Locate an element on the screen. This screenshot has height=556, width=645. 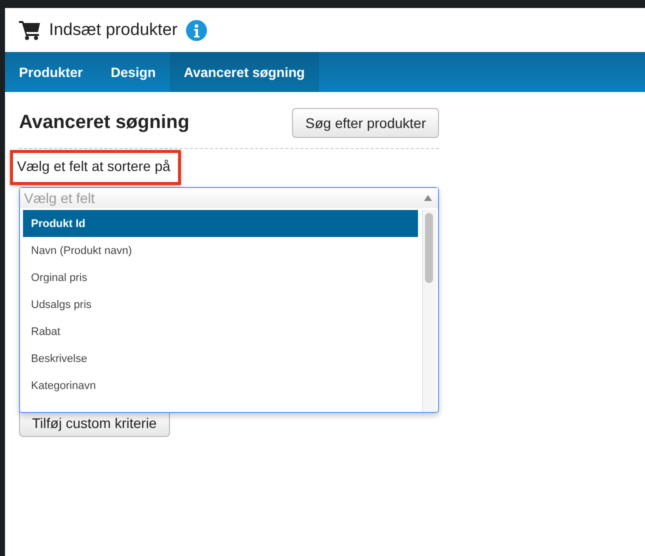
tab: Avanceret søgning is located at coordinates (244, 72).